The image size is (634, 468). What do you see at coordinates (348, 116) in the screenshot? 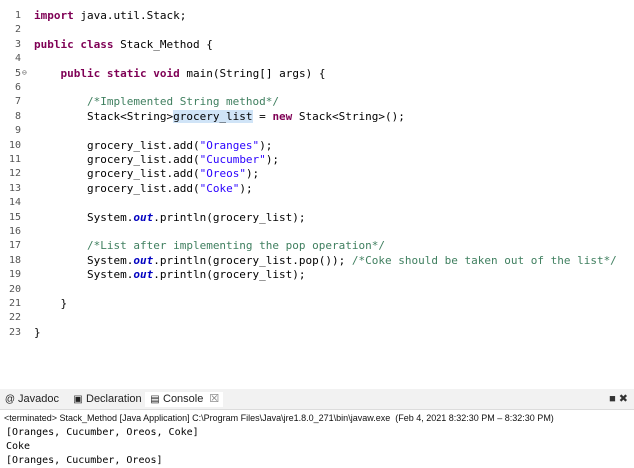
I see `code-token: Stack<String>();` at bounding box center [348, 116].